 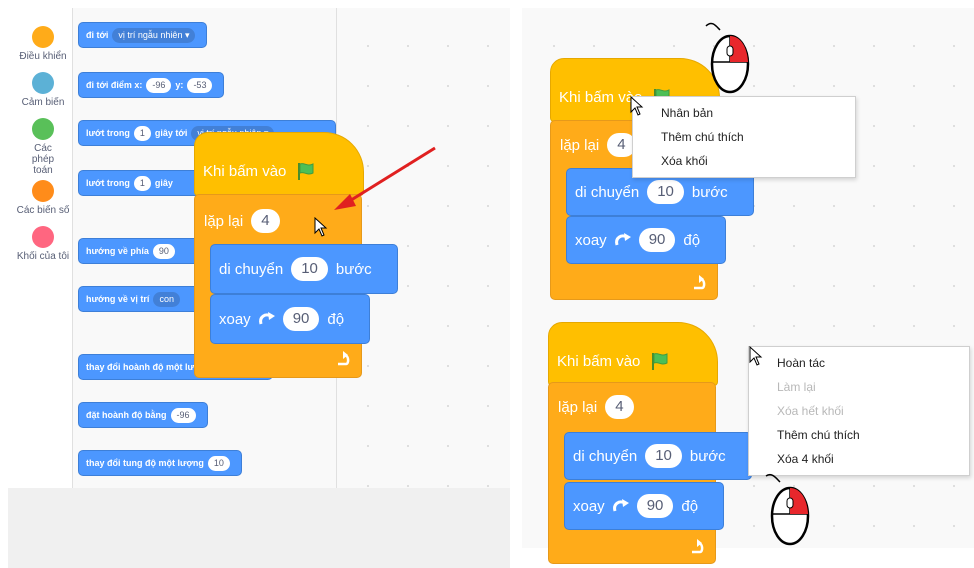 I want to click on menu-item-delete-blocks: Xóa 4 khối, so click(x=859, y=459).